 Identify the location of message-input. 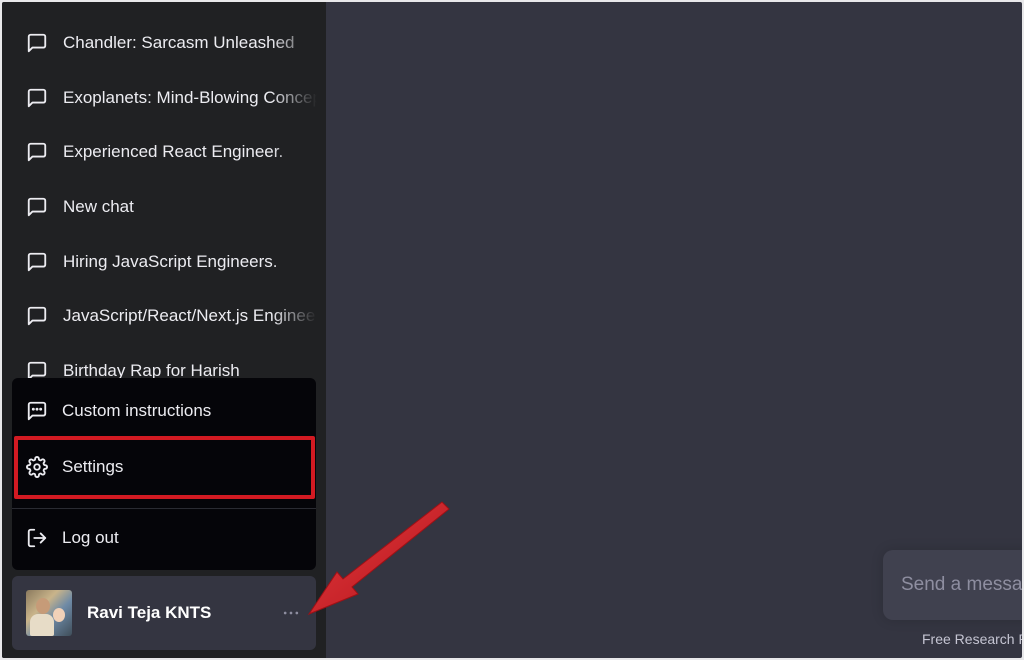
(961, 585).